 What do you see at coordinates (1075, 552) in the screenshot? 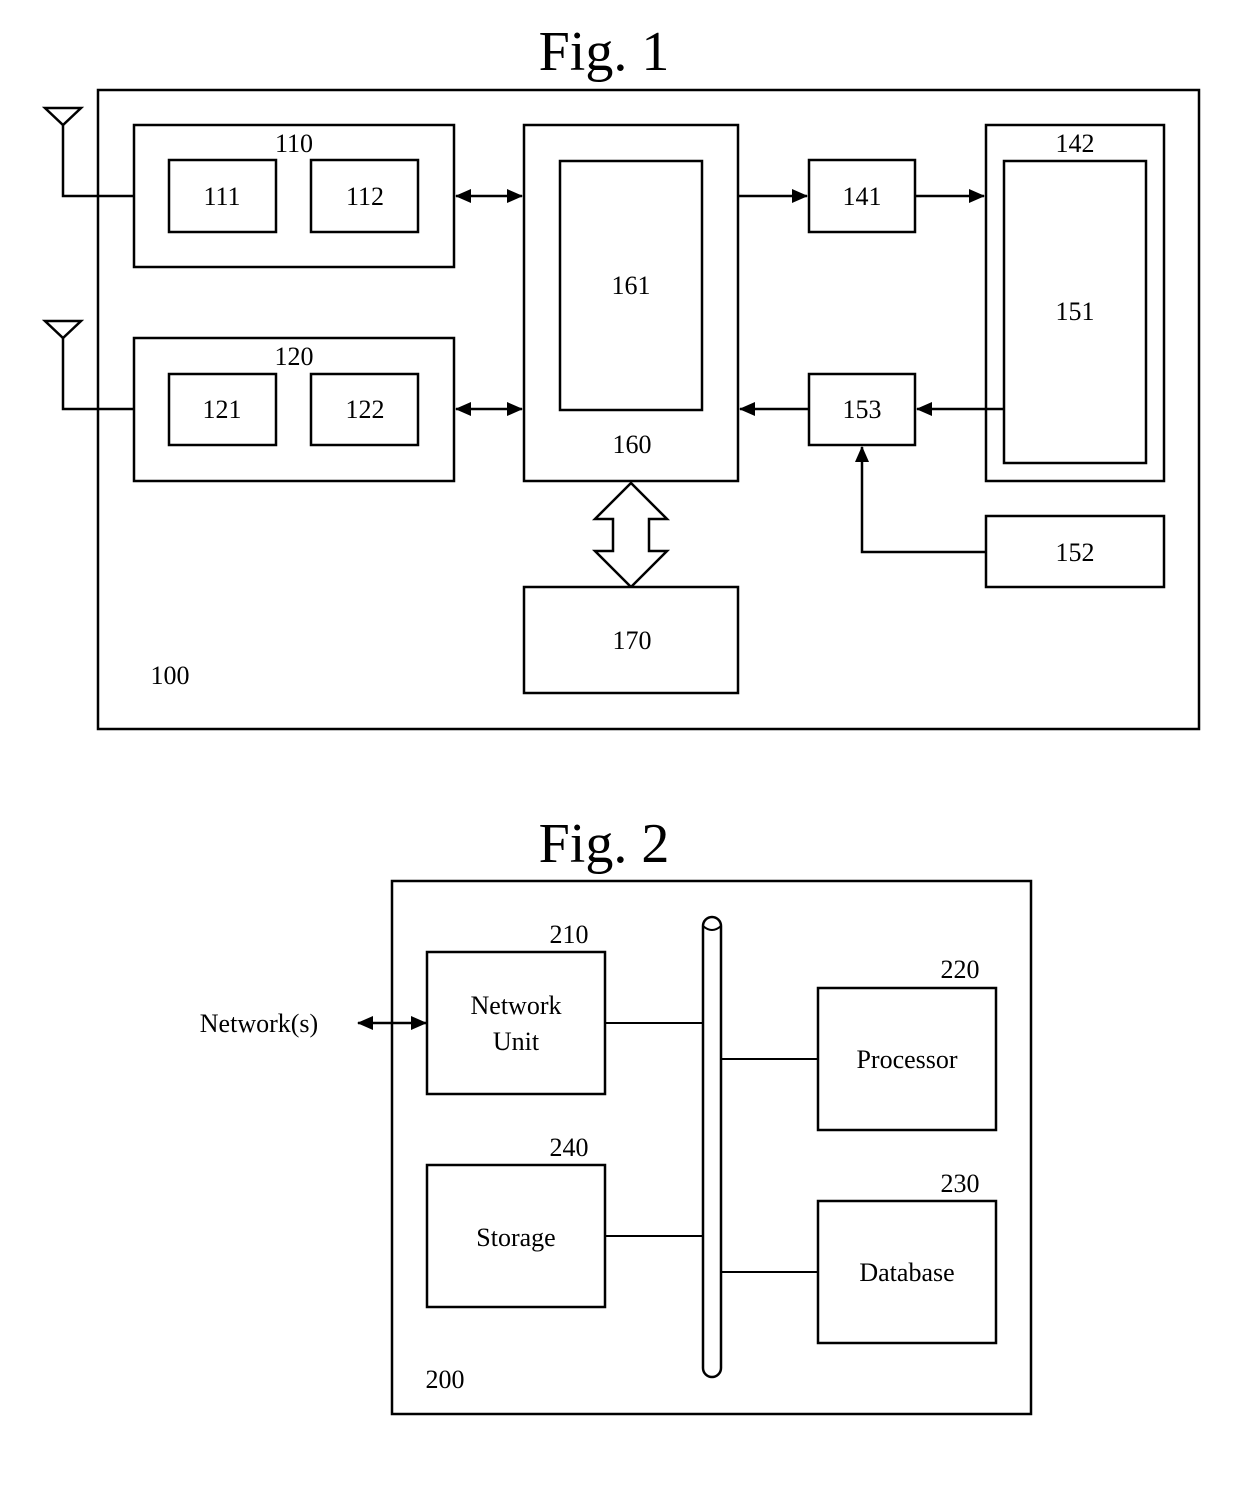
I see `block-152-label: 152` at bounding box center [1075, 552].